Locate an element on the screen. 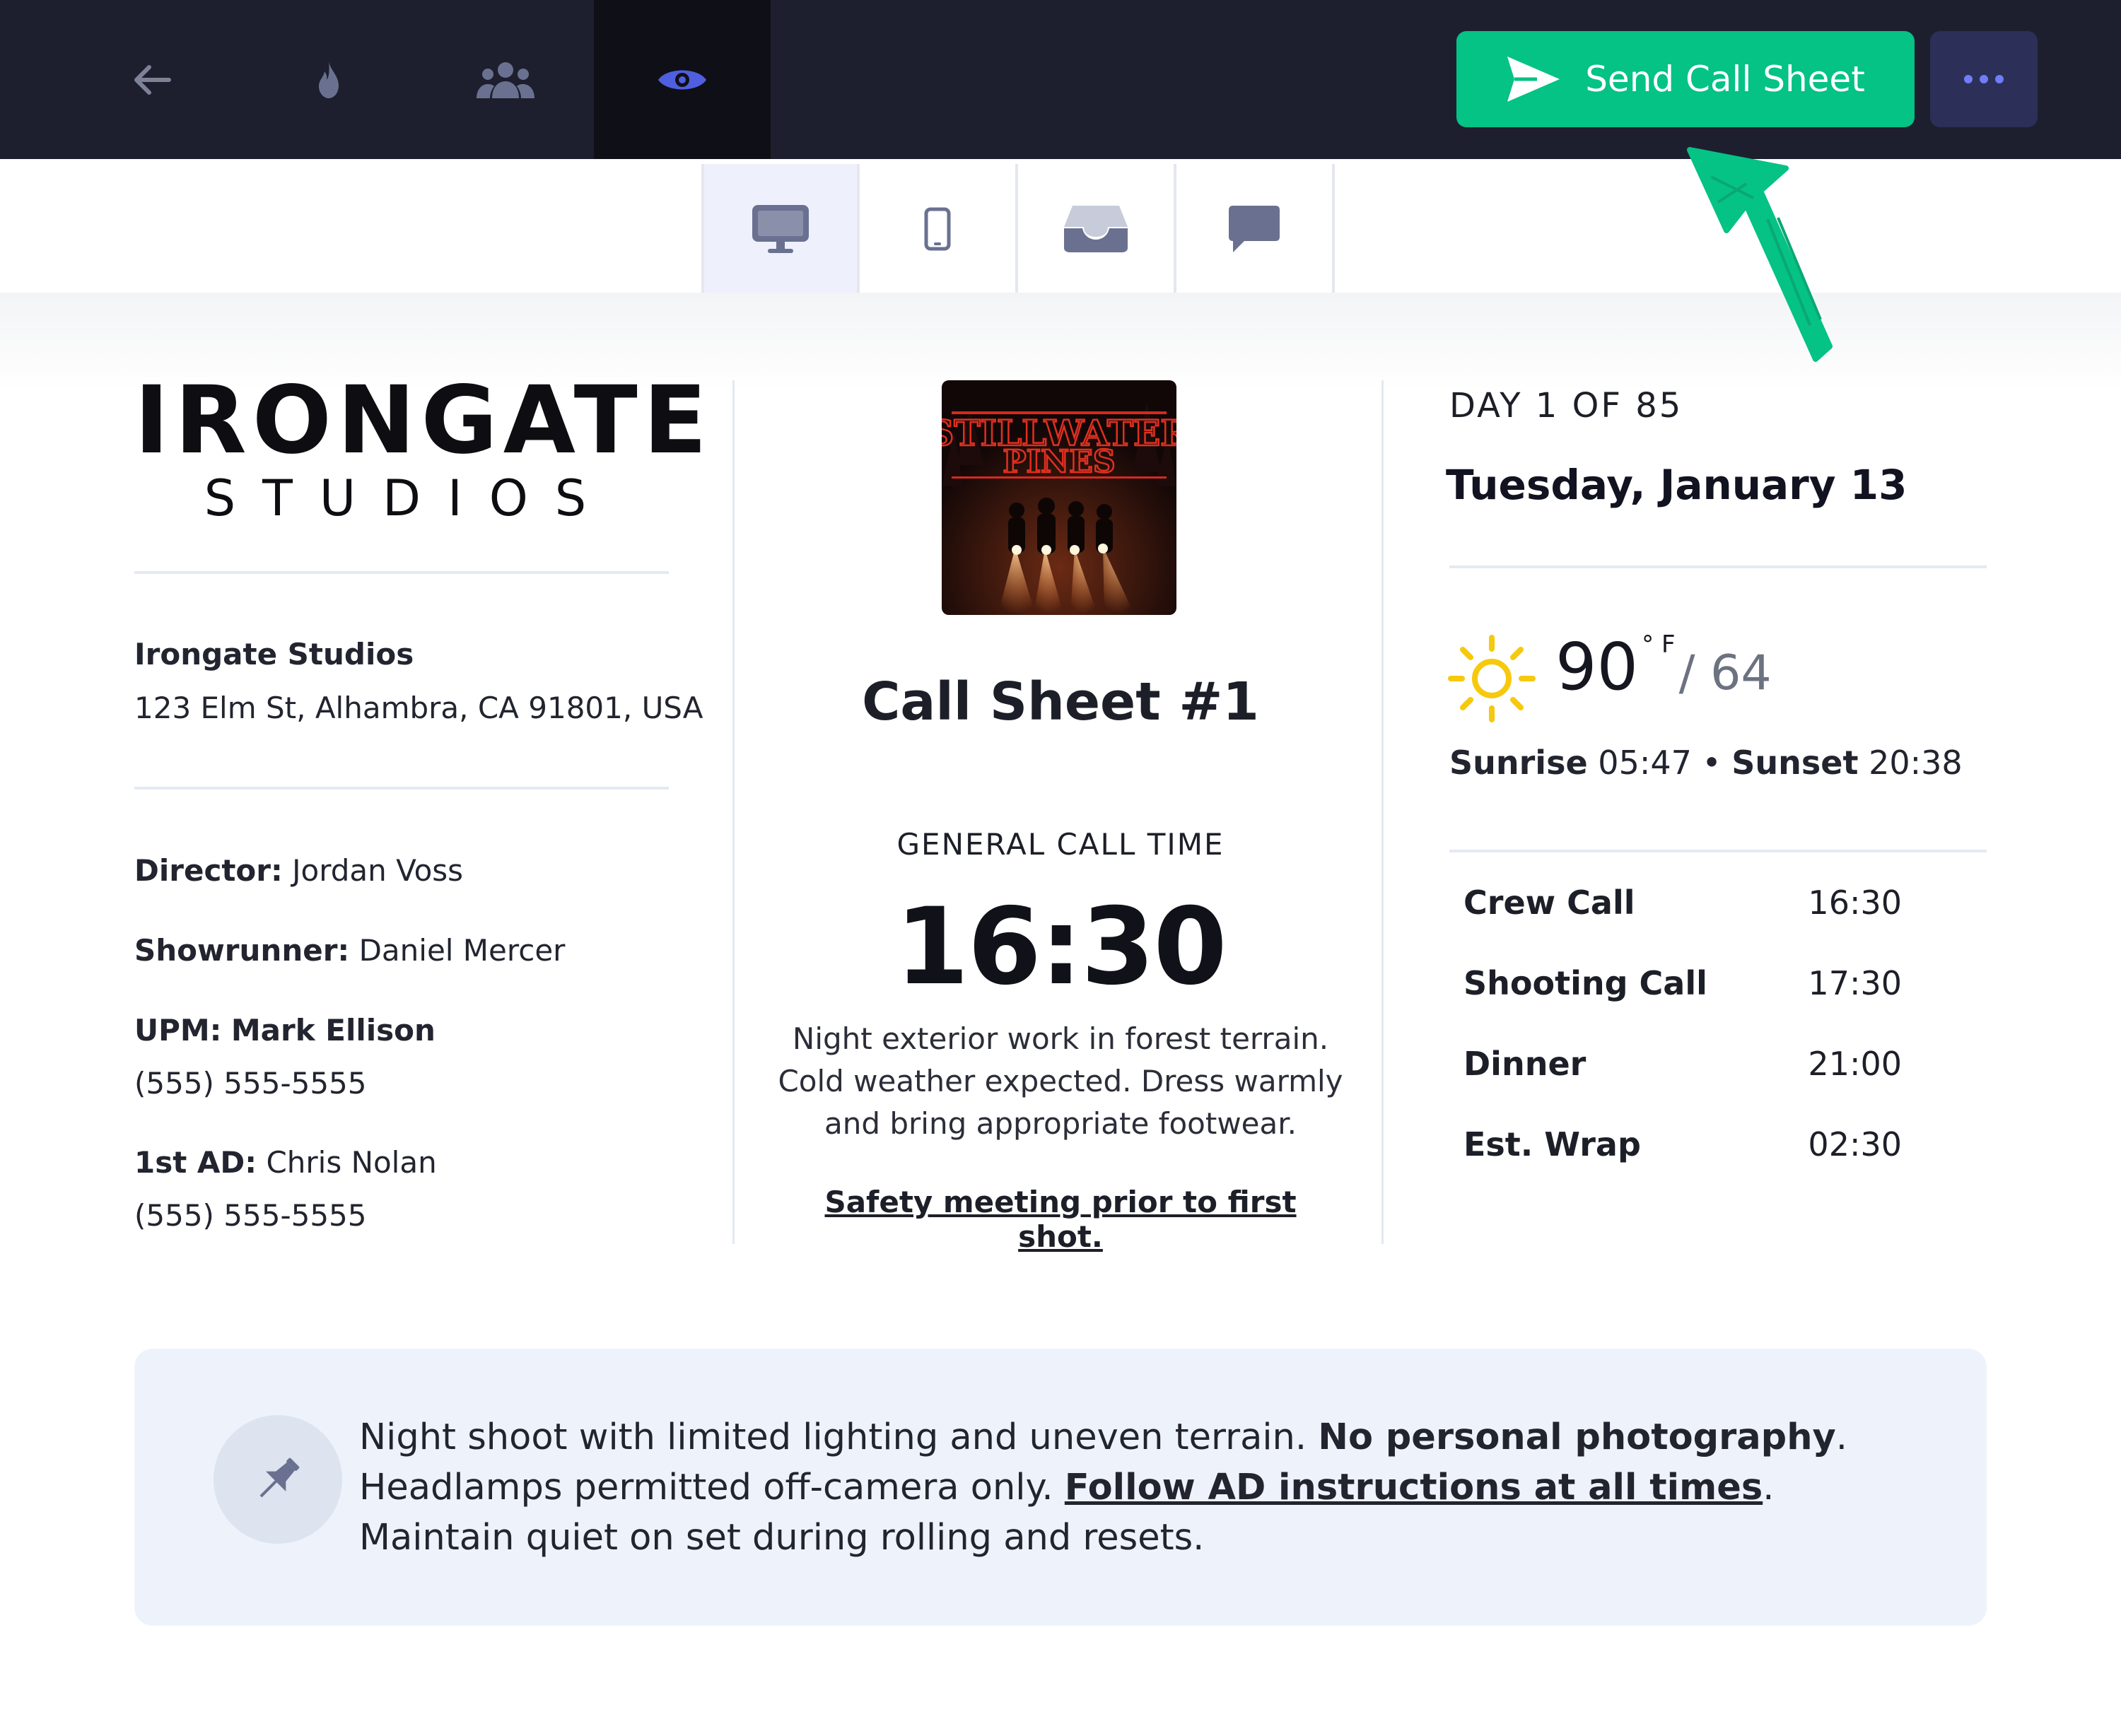  inbox-icon is located at coordinates (1096, 229).